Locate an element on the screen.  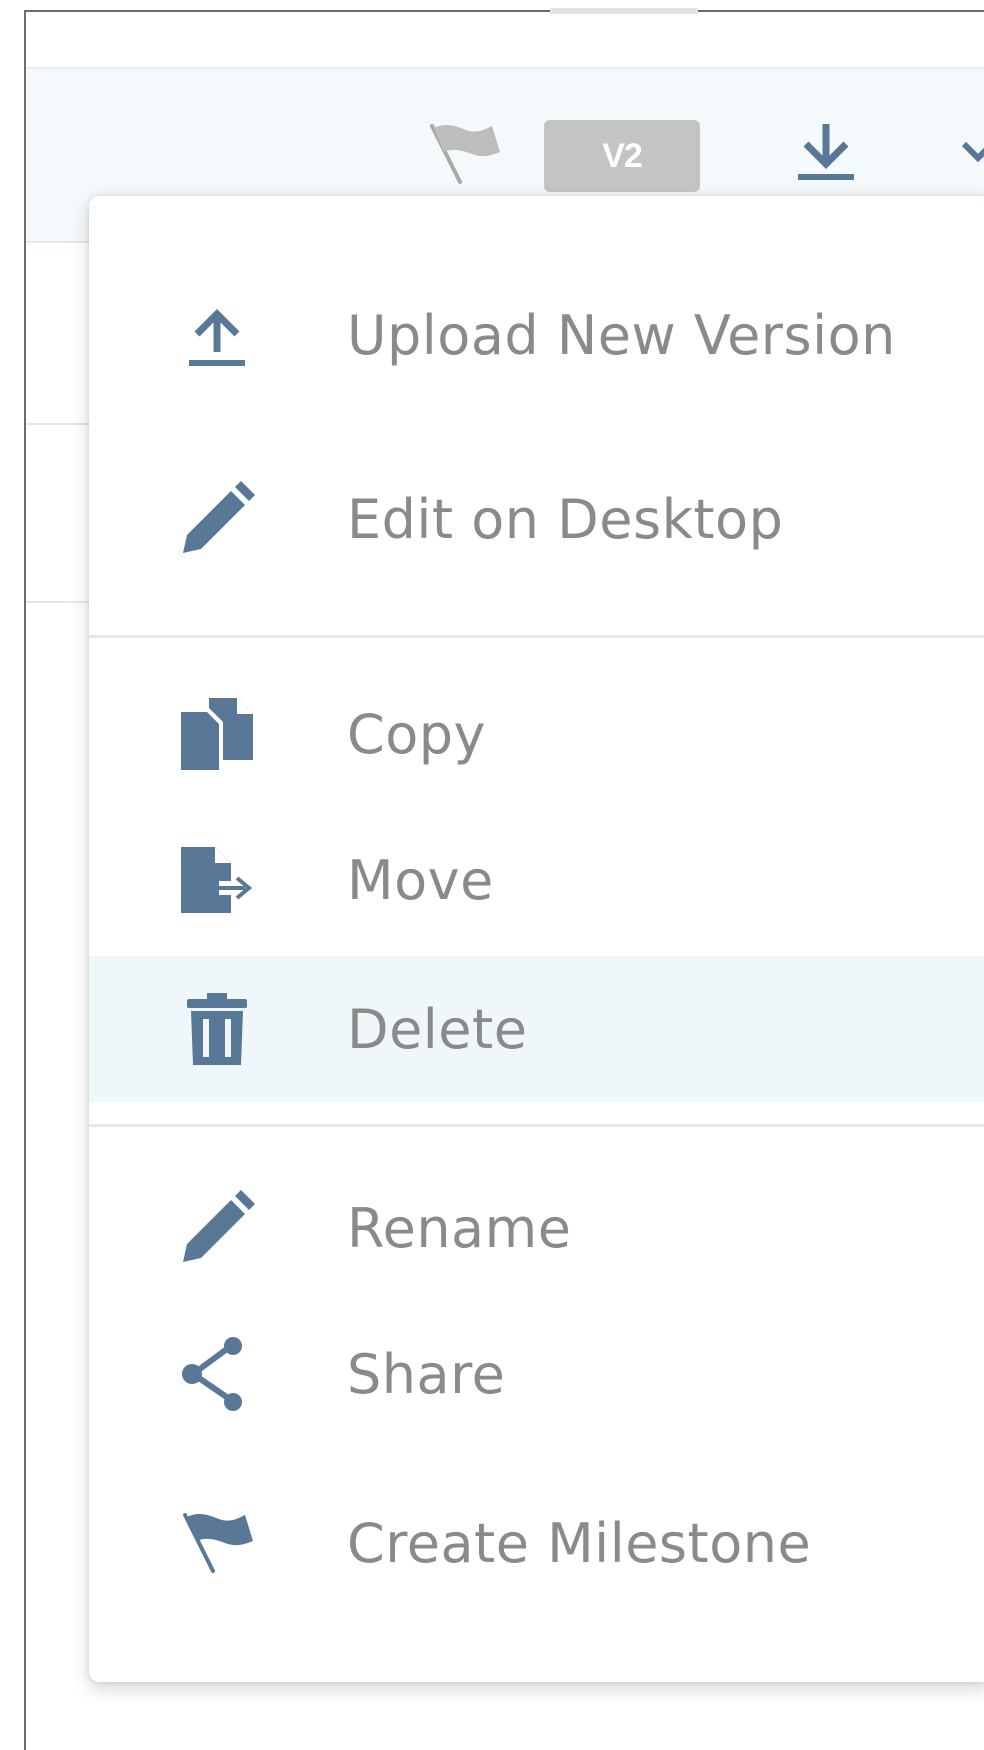
move-icon is located at coordinates (217, 880).